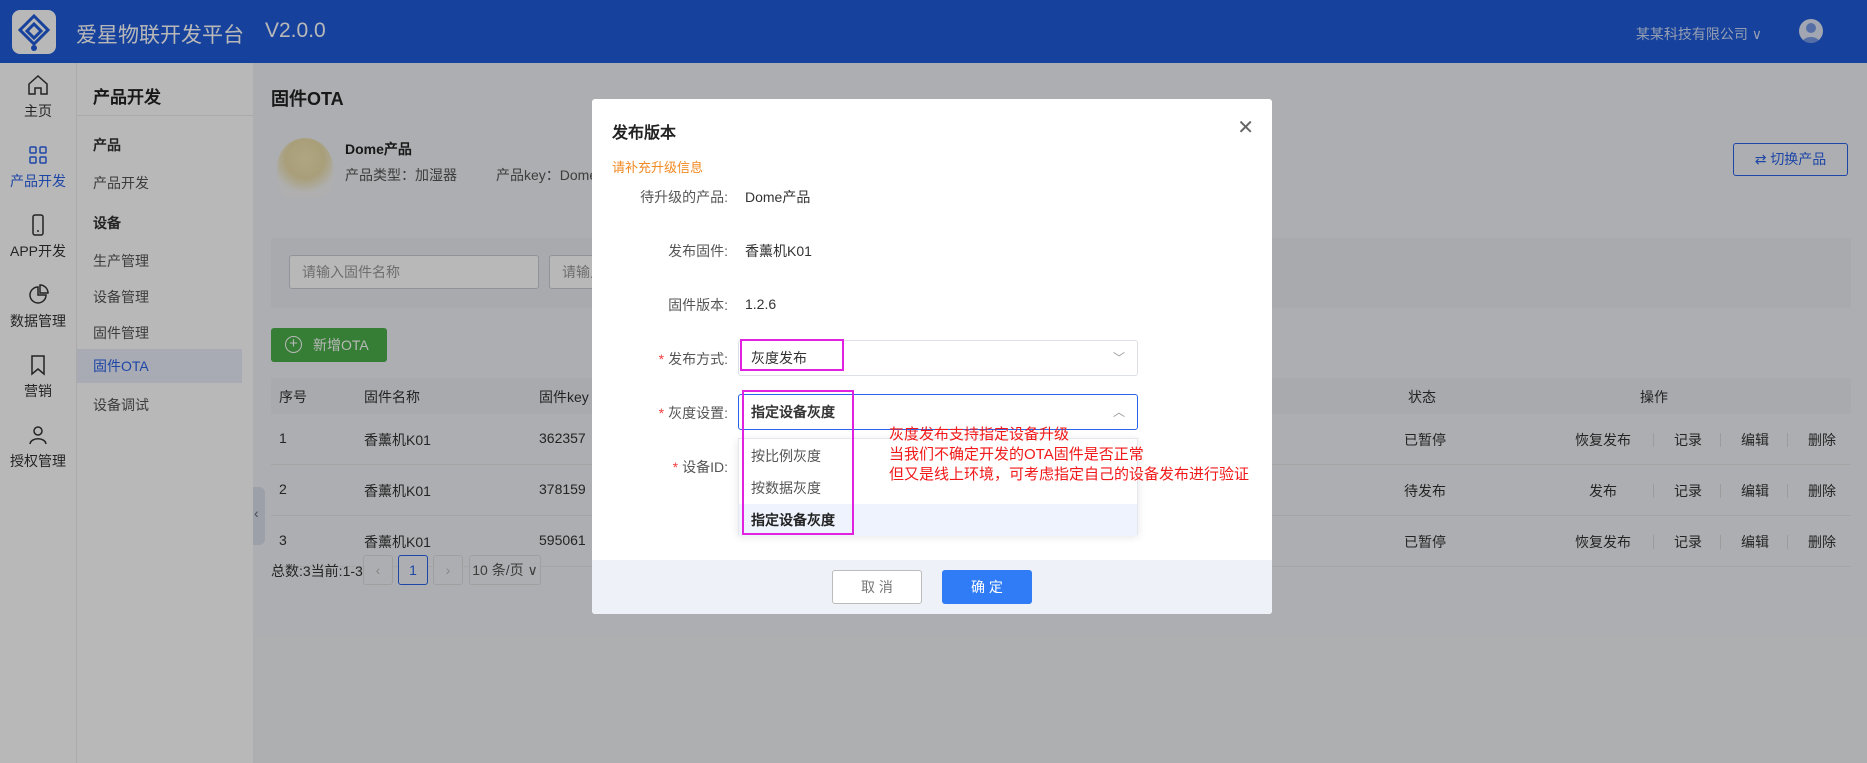 The height and width of the screenshot is (763, 1867). I want to click on device-id-label-text: 设备ID:, so click(705, 467).